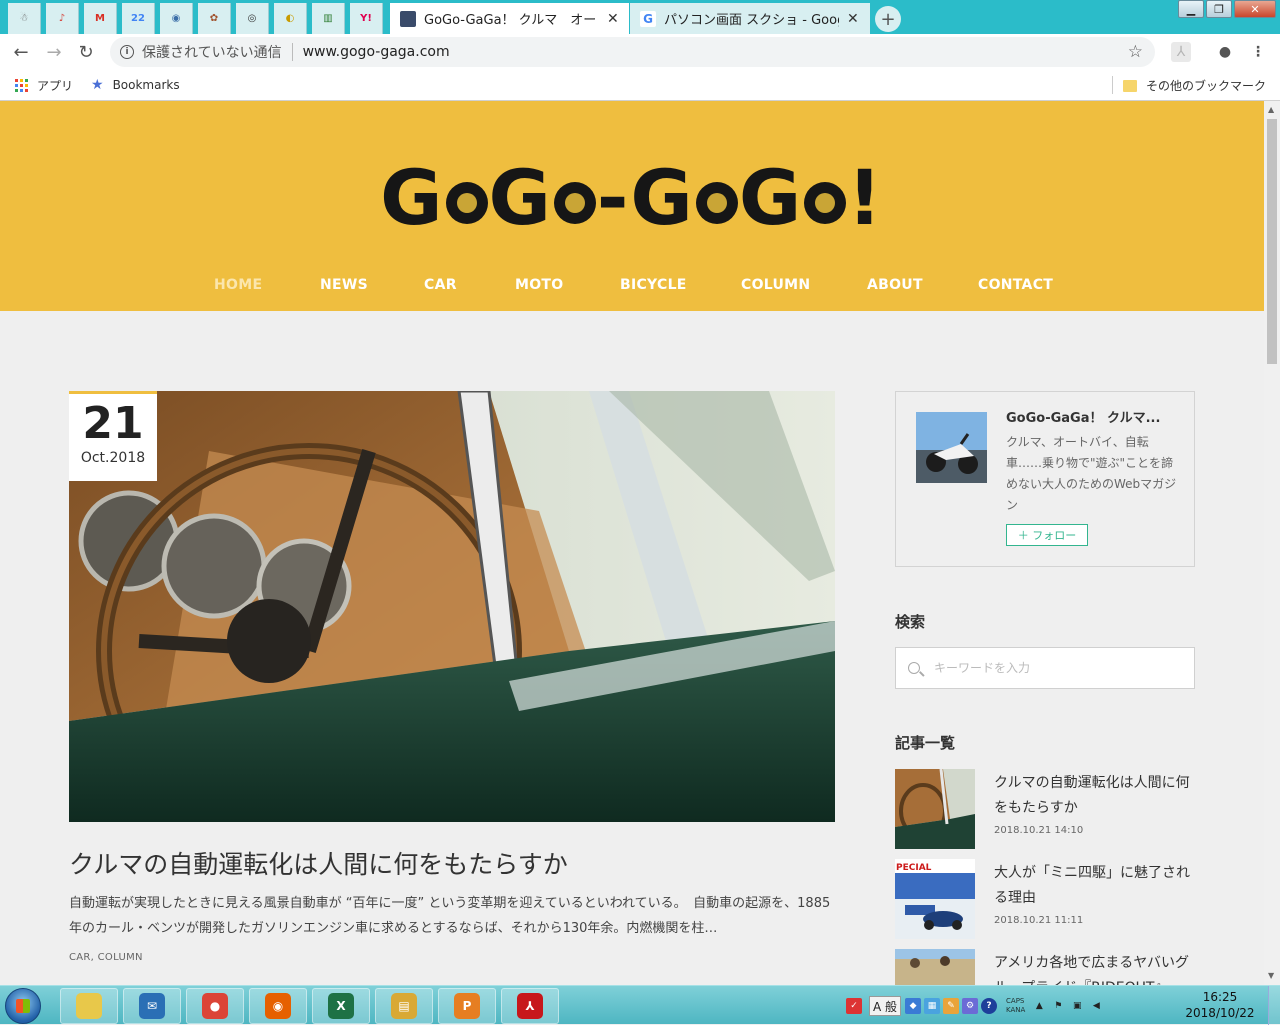 The image size is (1280, 1025). I want to click on article-item: アメリカ各地で広まるヤバいグループライド『RIDEOUT』, so click(1045, 967).